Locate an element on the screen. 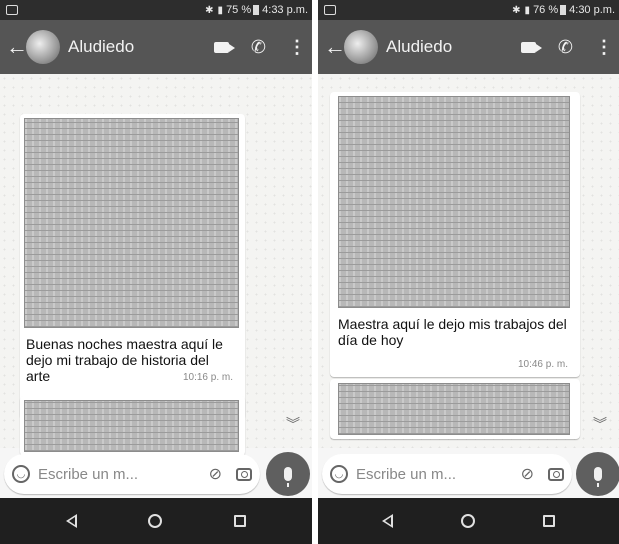 The image size is (619, 544). battery-percent: 75 % is located at coordinates (239, 10).